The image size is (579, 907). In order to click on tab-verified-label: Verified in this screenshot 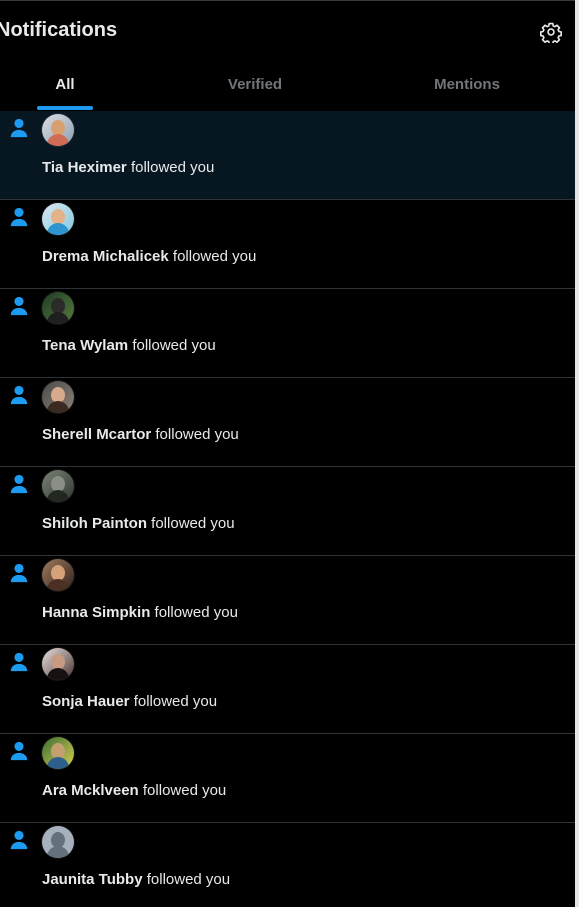, I will do `click(255, 84)`.